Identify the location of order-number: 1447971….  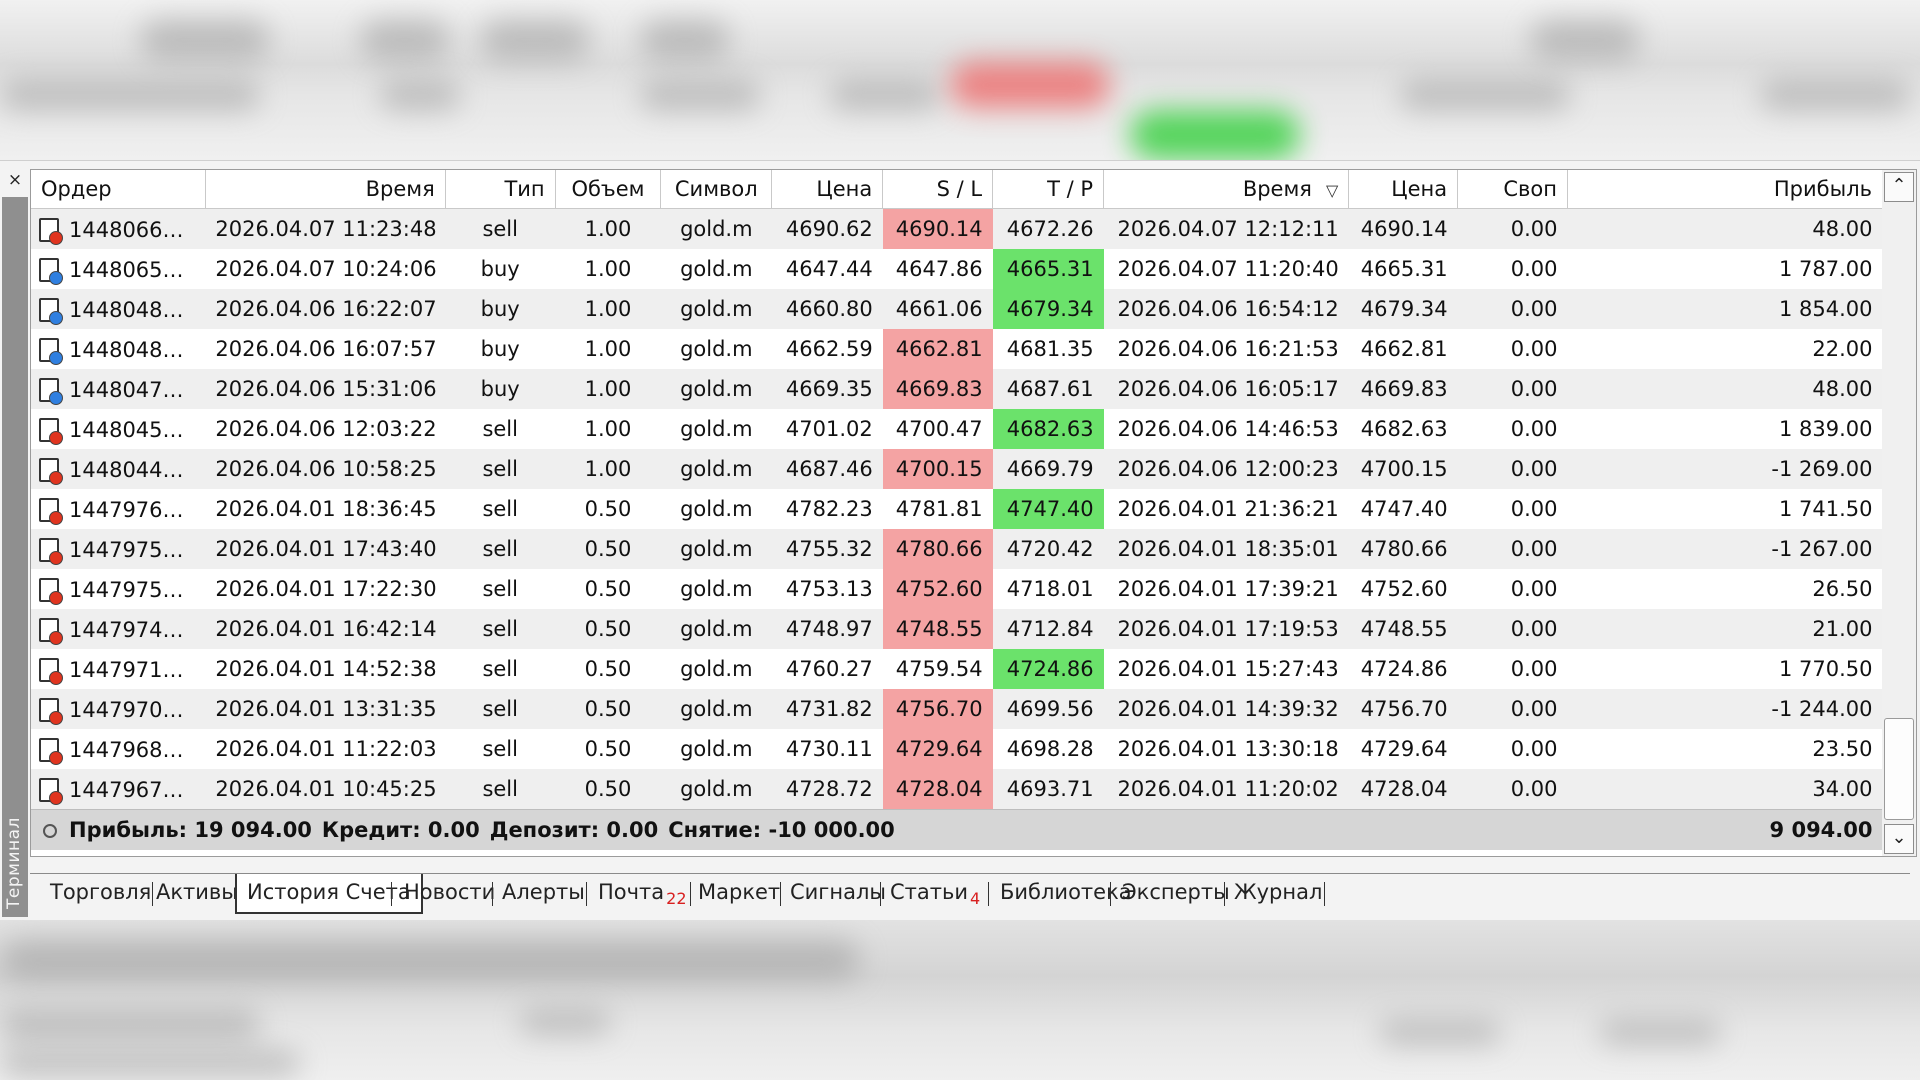
(126, 669).